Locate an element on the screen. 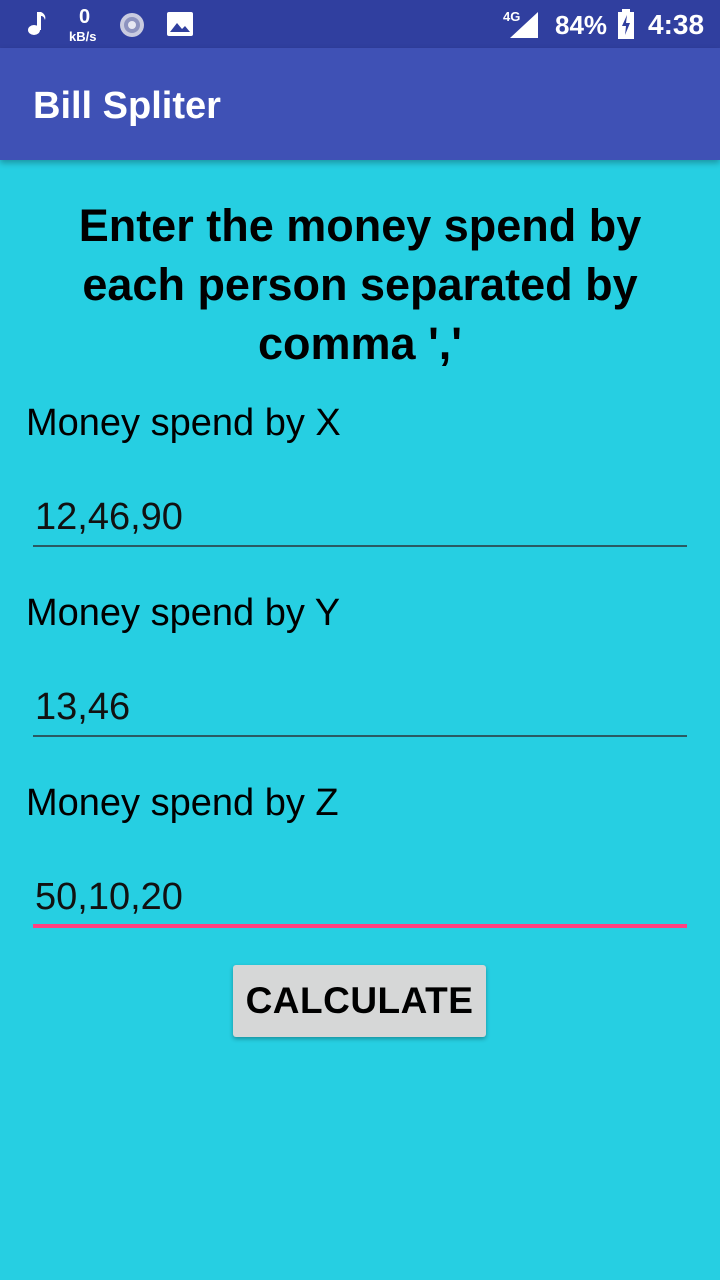 This screenshot has width=720, height=1280. money-y-input: 13,46 is located at coordinates (360, 707).